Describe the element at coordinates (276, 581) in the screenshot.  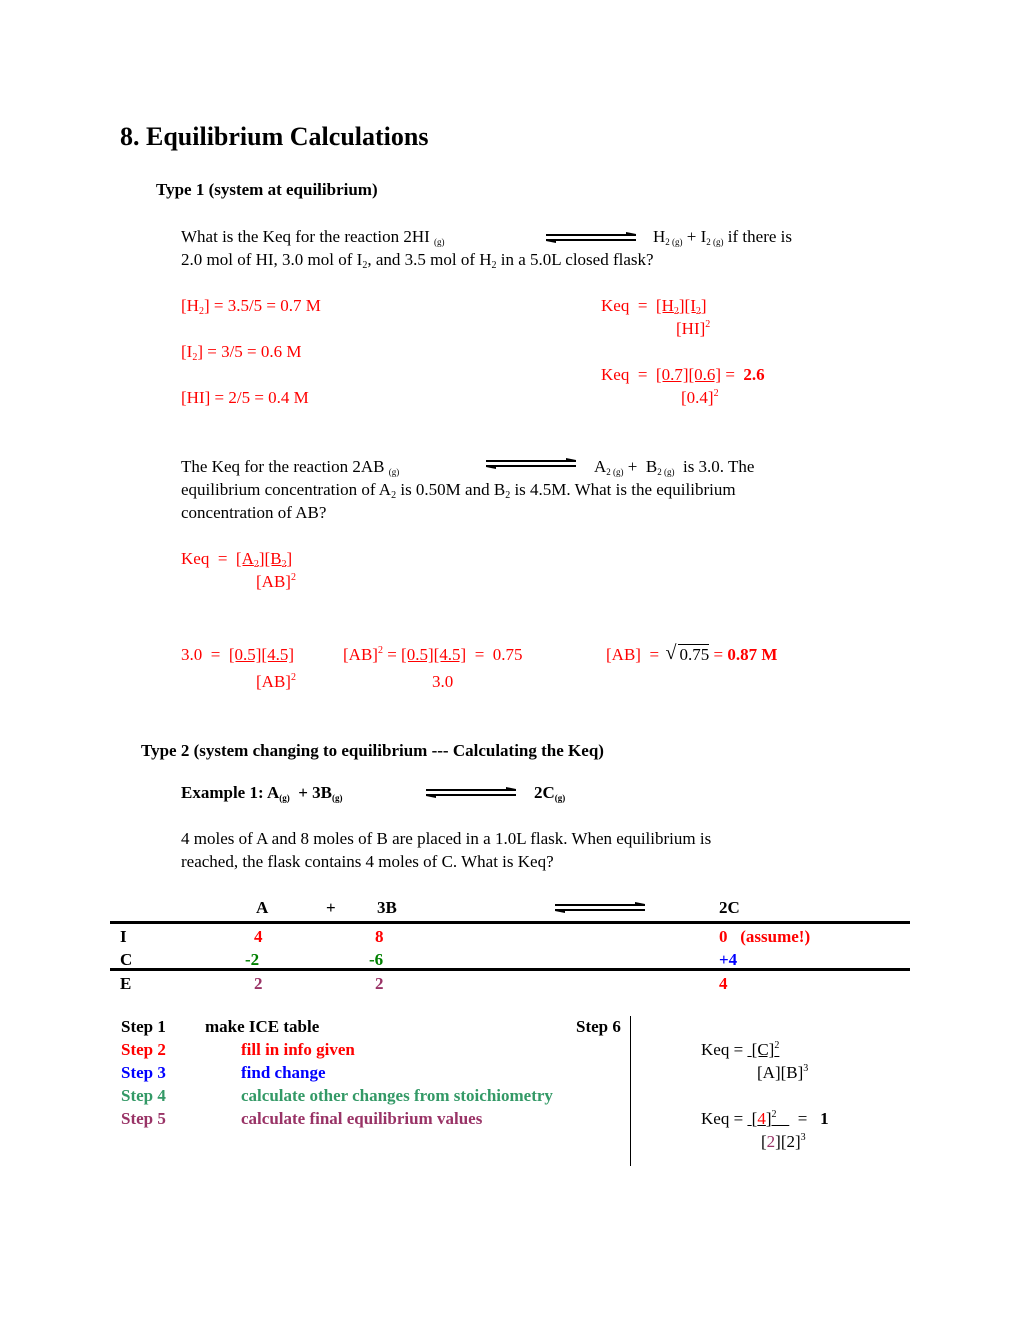
I see `keq-expression-2-denominator: [AB]2` at that location.